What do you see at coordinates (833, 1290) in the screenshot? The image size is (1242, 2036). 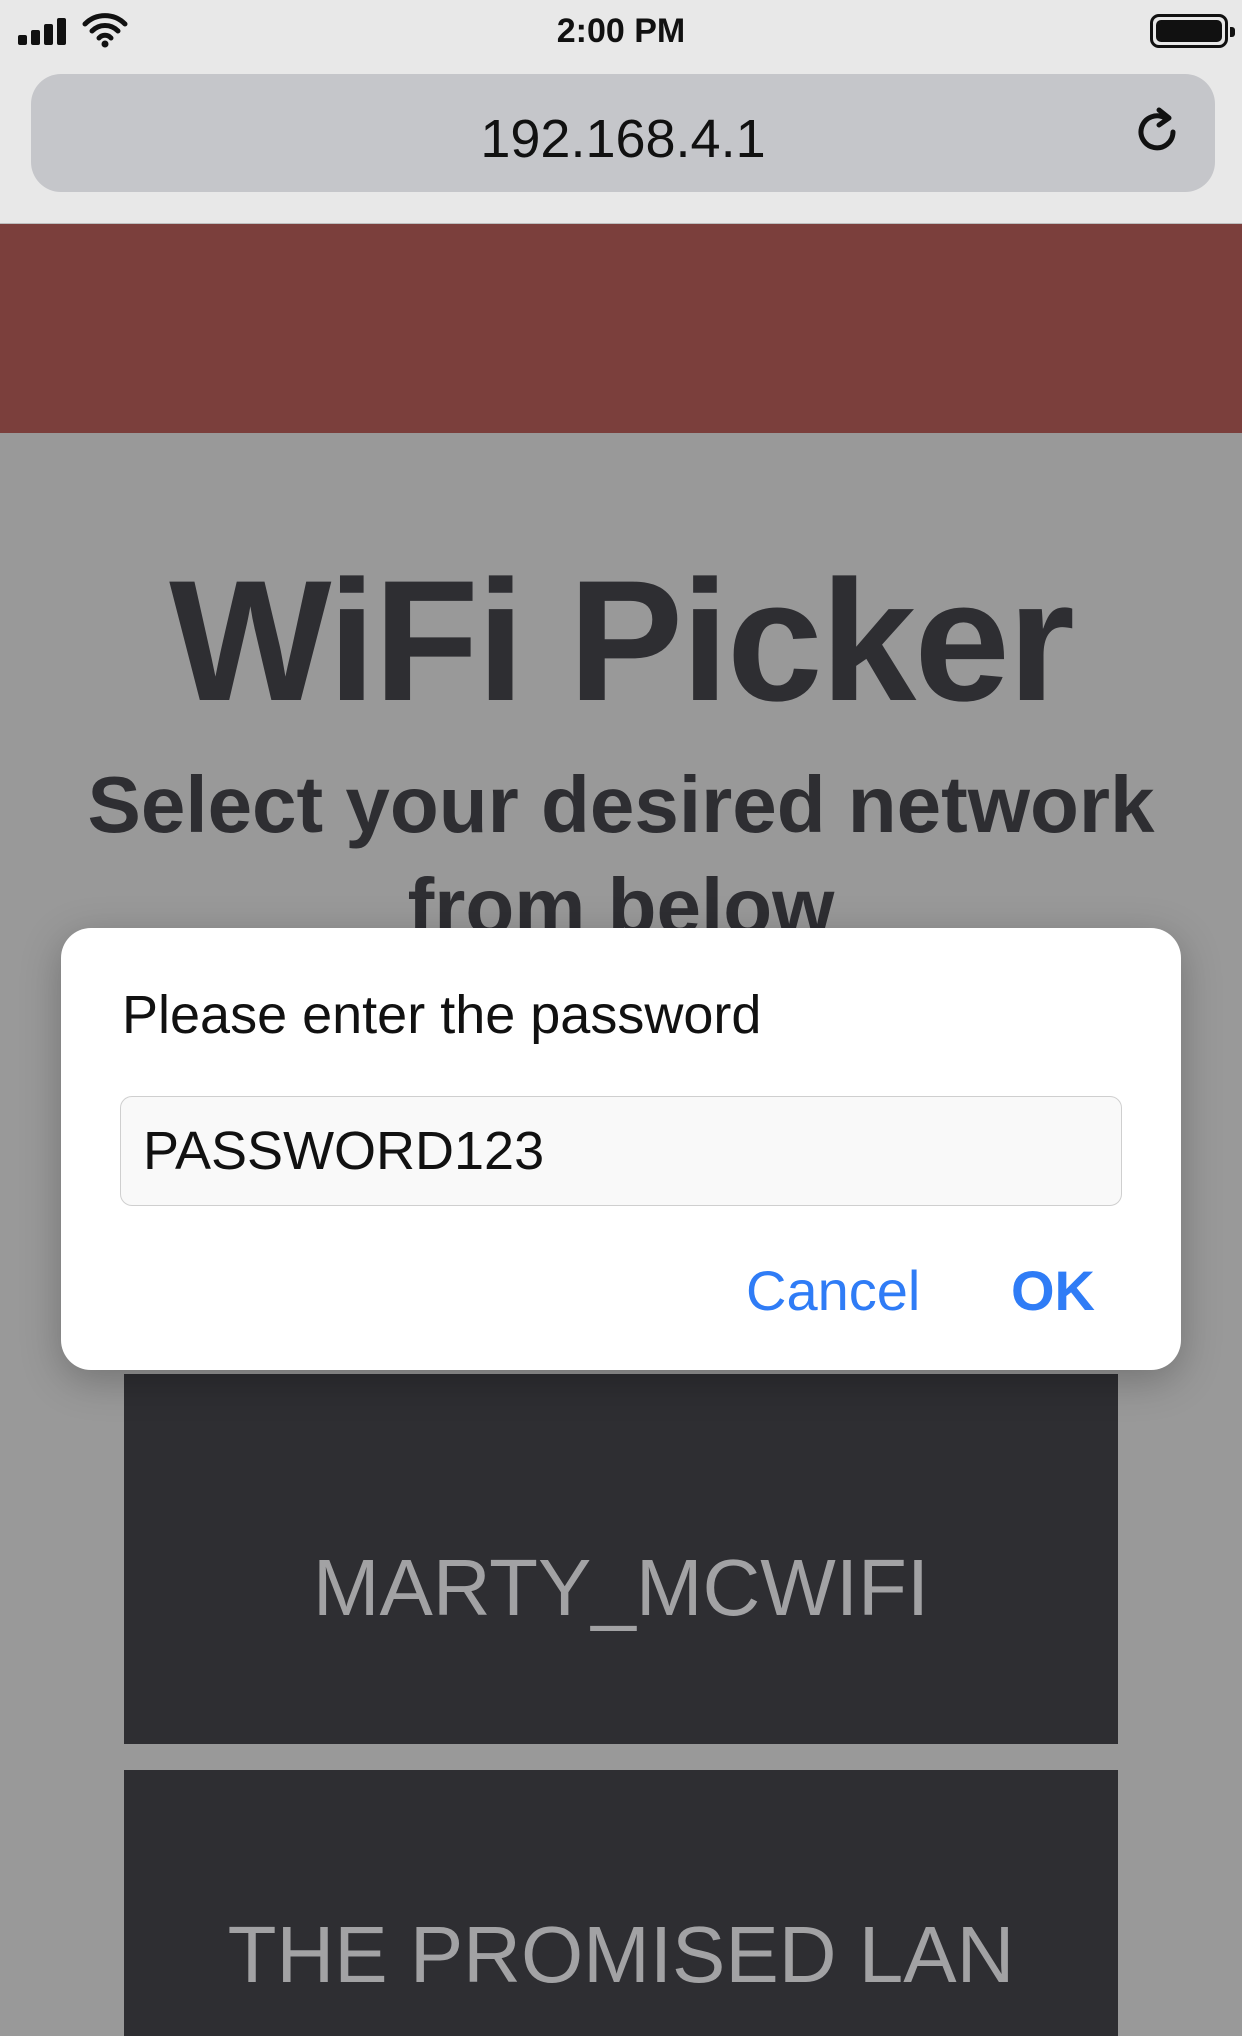 I see `cancel-button: Cancel` at bounding box center [833, 1290].